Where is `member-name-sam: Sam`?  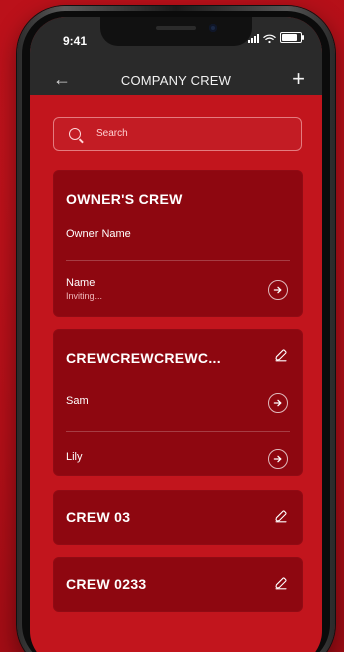 member-name-sam: Sam is located at coordinates (77, 401).